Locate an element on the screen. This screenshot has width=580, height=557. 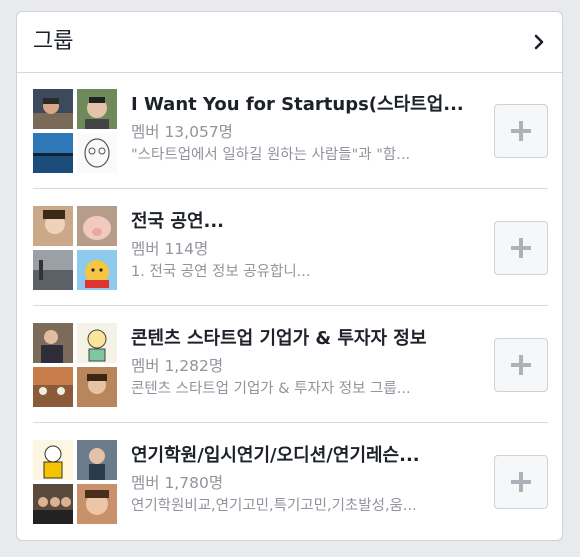
groups-title: 그룹 is located at coordinates (53, 41).